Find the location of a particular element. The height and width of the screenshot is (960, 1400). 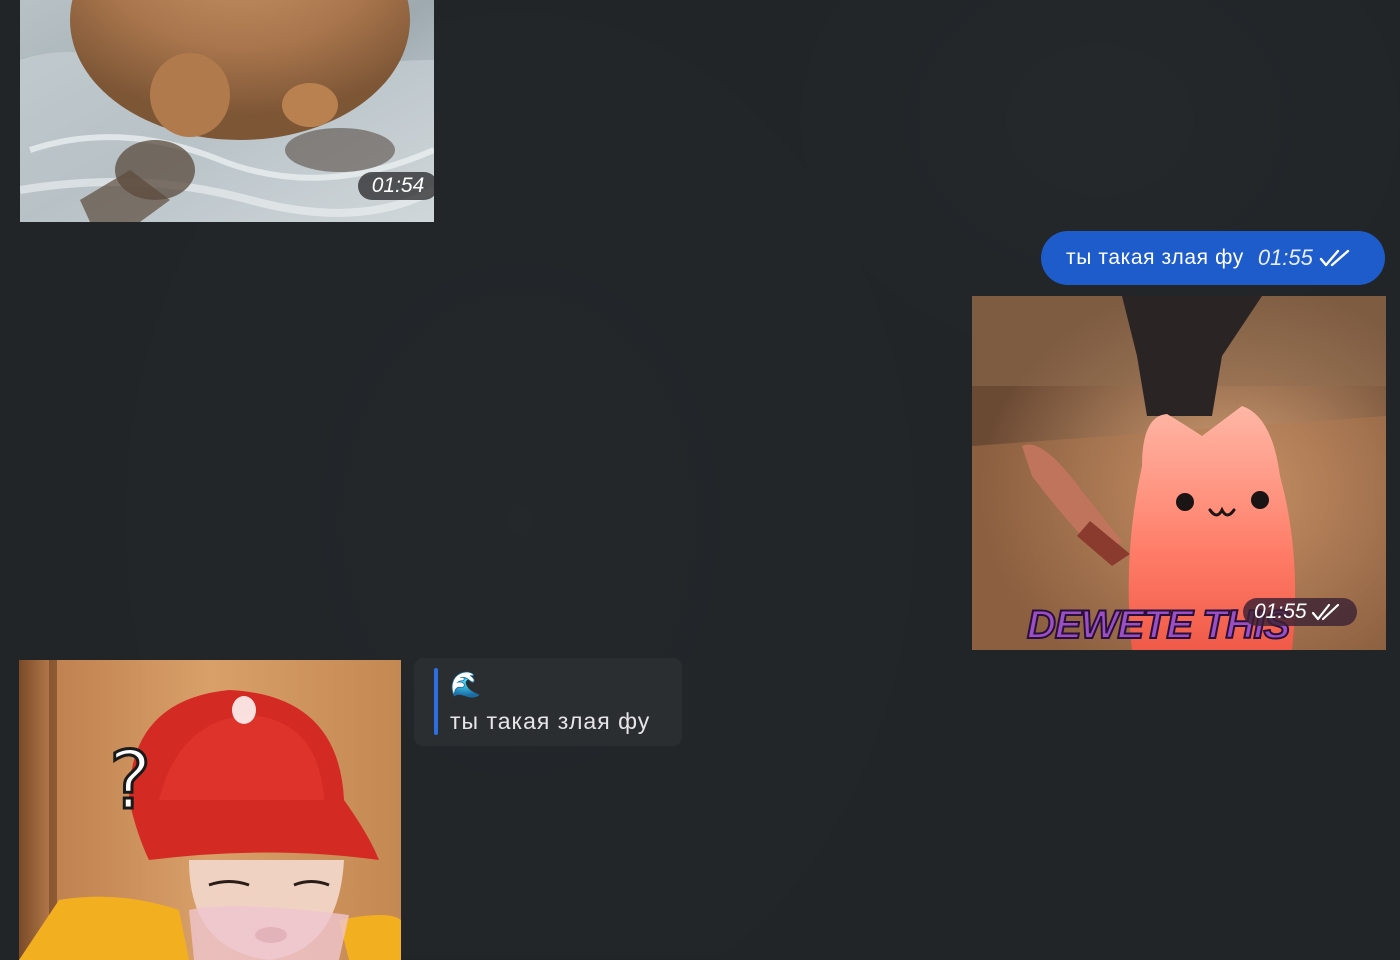

image-timestamp: 01:54 is located at coordinates (396, 186).